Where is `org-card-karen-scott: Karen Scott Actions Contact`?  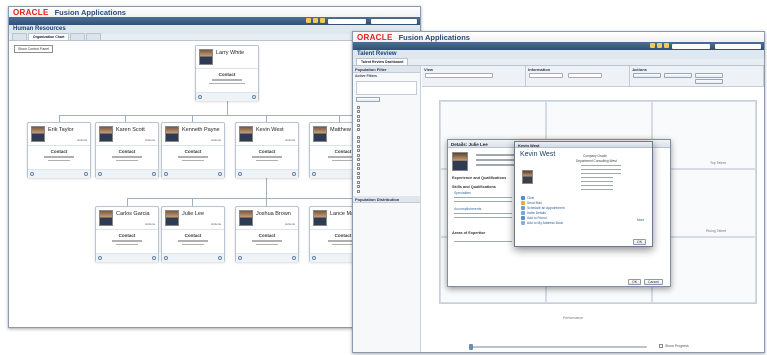
org-card-karen-scott: Karen Scott Actions Contact is located at coordinates (127, 150).